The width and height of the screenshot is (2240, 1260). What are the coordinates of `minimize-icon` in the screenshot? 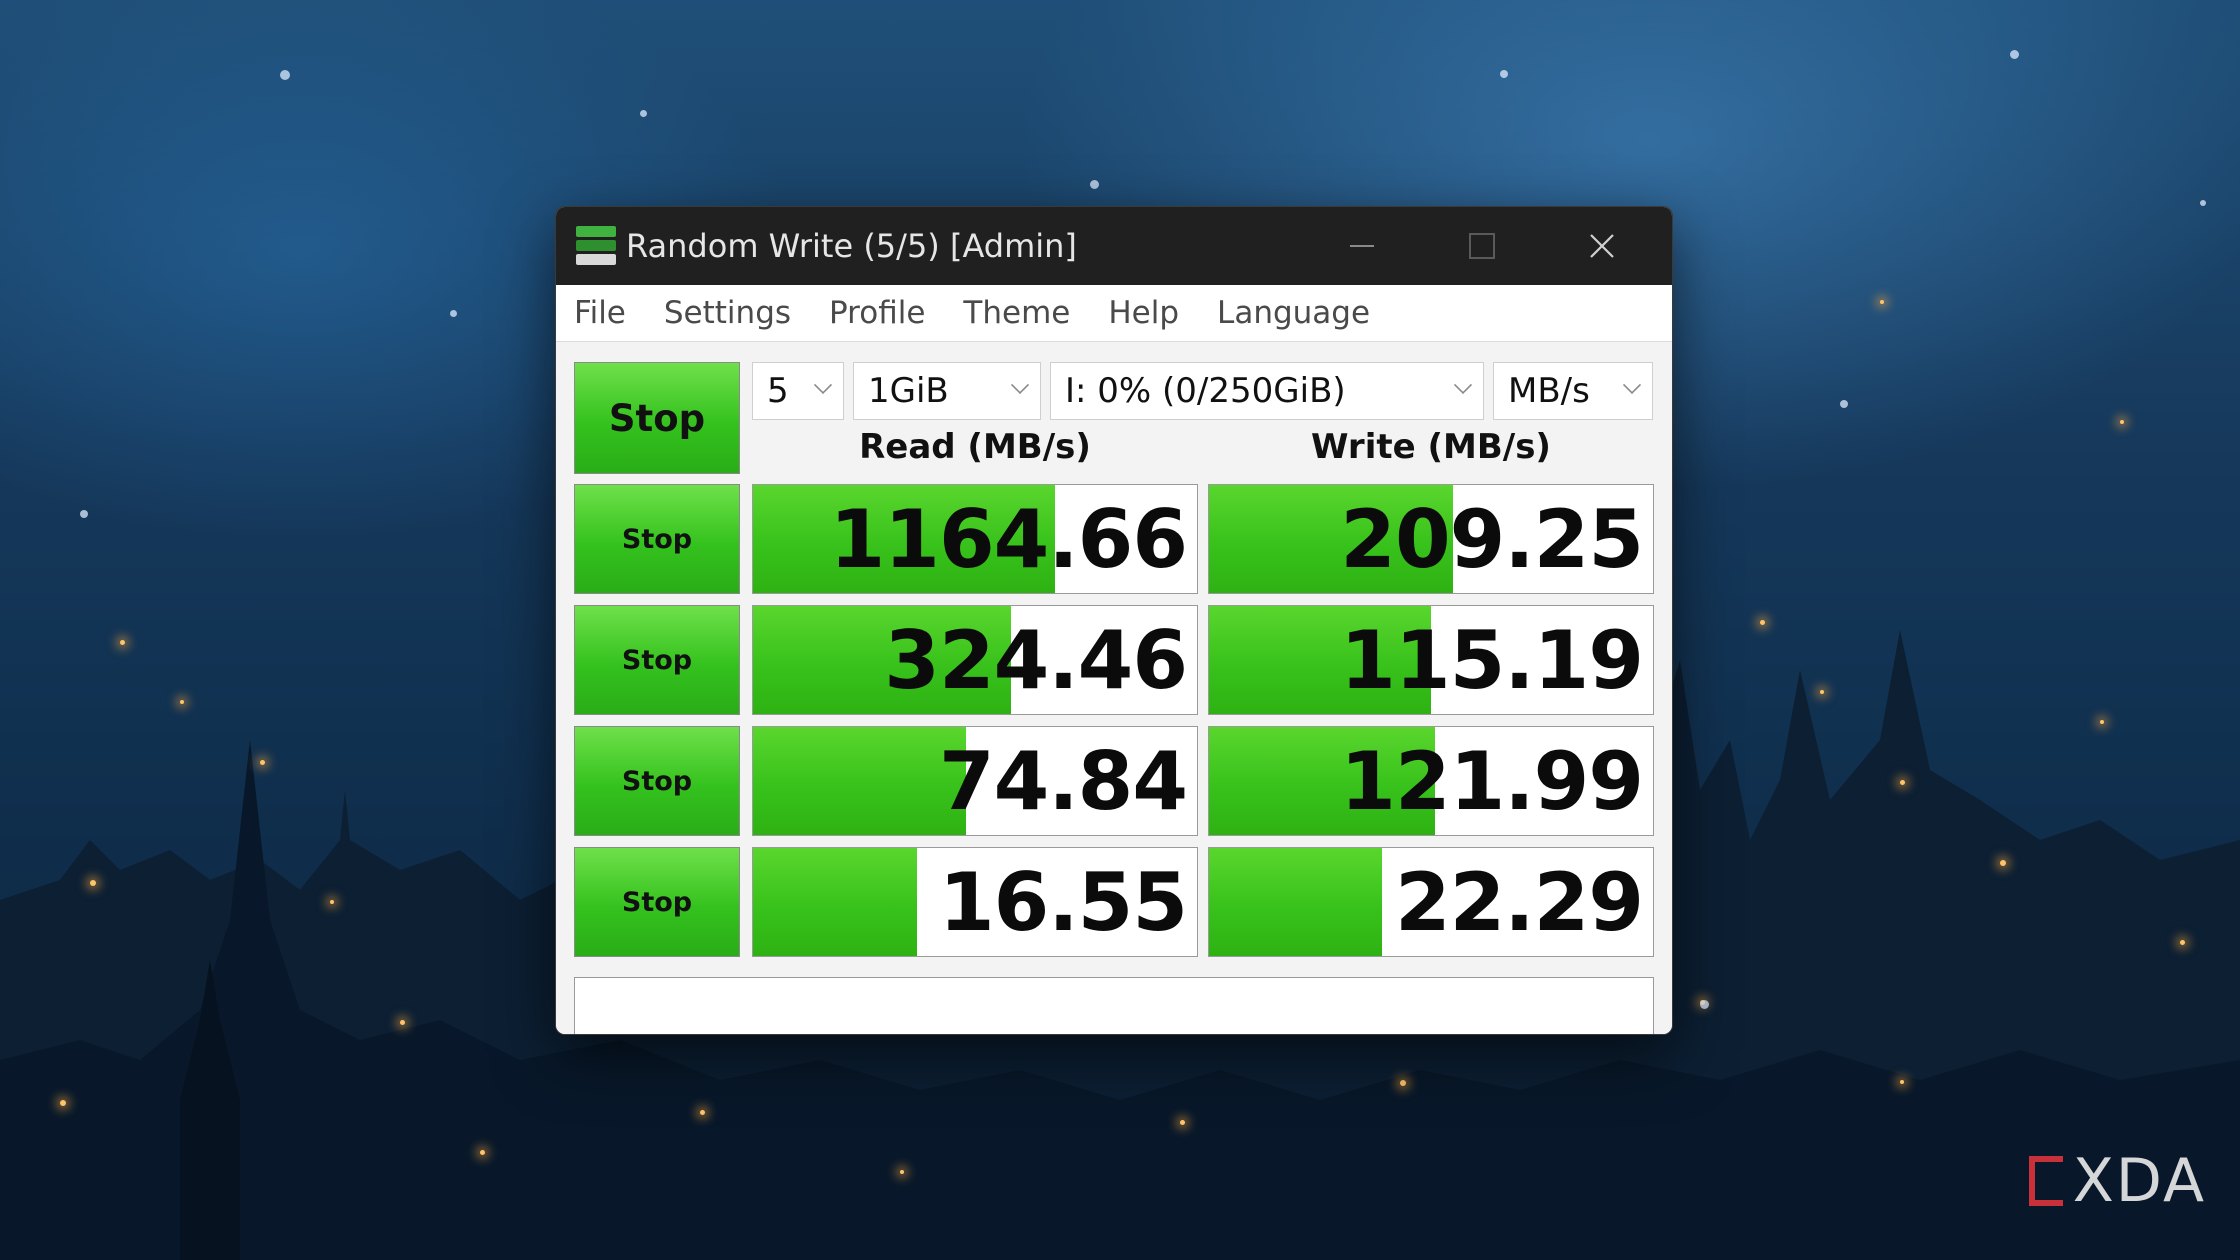 It's located at (1362, 246).